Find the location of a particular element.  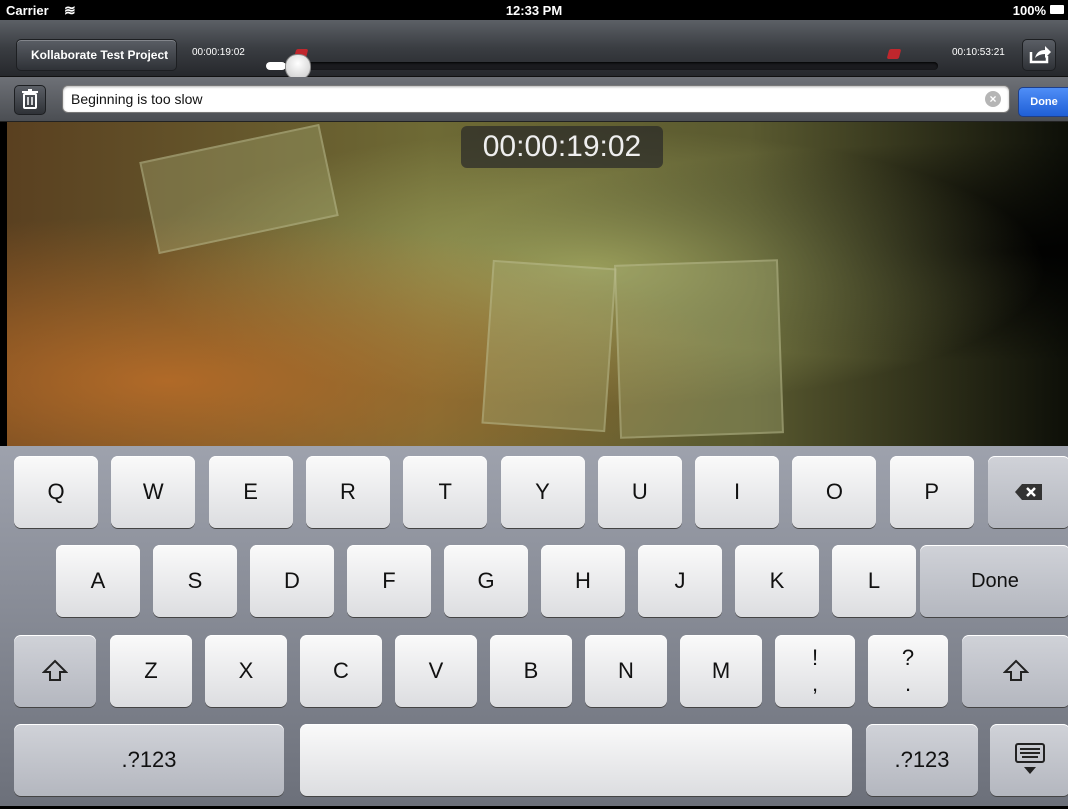

scrubber-track is located at coordinates (602, 66).